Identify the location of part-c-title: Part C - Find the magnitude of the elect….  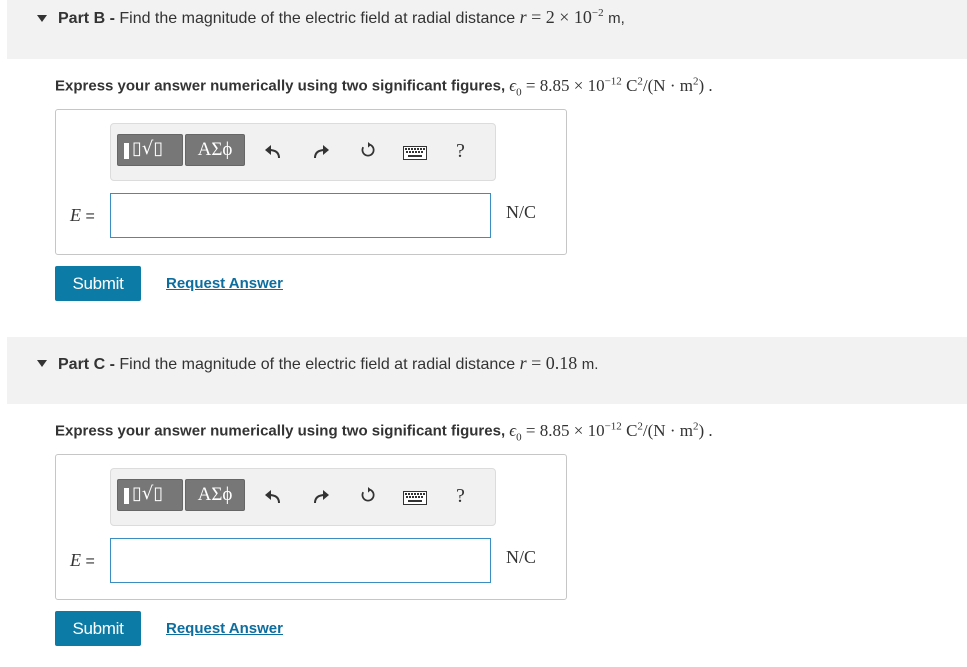
(328, 363).